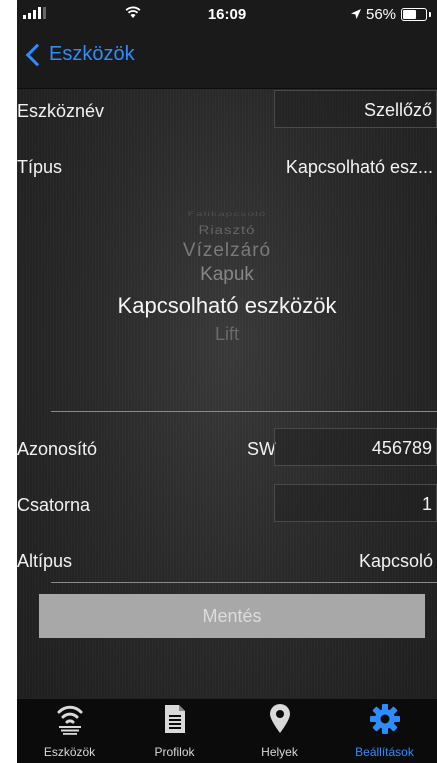 This screenshot has height=763, width=437. Describe the element at coordinates (227, 505) in the screenshot. I see `channel-row: Csatorna 1` at that location.